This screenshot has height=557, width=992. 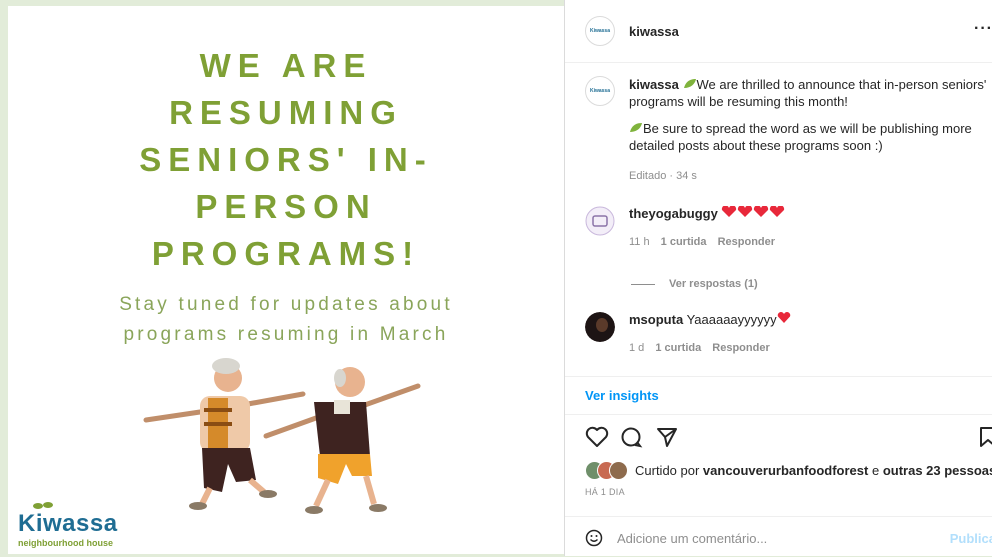 I want to click on add-comment-bar: Adicione um comentário... Publicar, so click(x=778, y=536).